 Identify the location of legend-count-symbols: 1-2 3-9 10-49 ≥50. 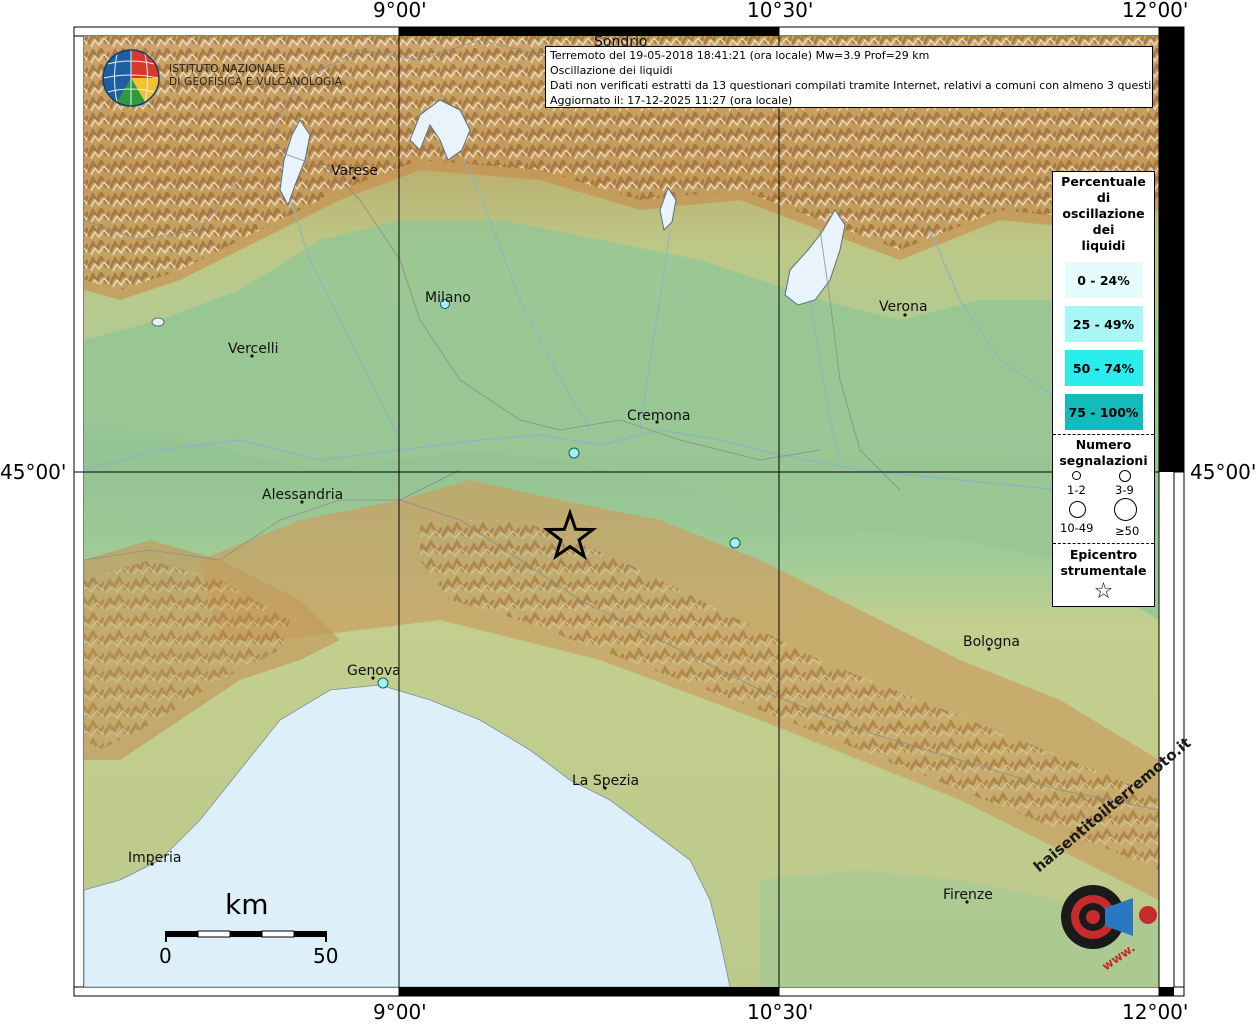
(1103, 504).